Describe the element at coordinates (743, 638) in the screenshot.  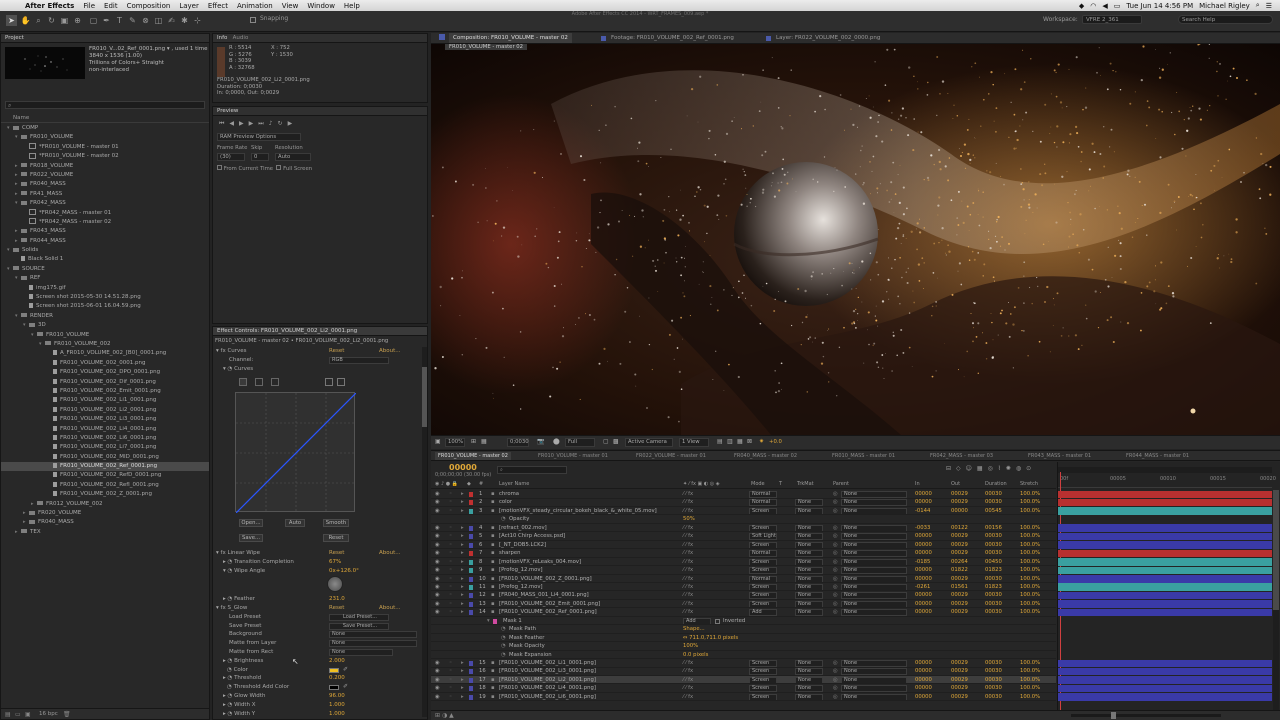
I see `layer-property-row: ◔ Mask Feather ⇔ 711.0,711.0 pixels` at that location.